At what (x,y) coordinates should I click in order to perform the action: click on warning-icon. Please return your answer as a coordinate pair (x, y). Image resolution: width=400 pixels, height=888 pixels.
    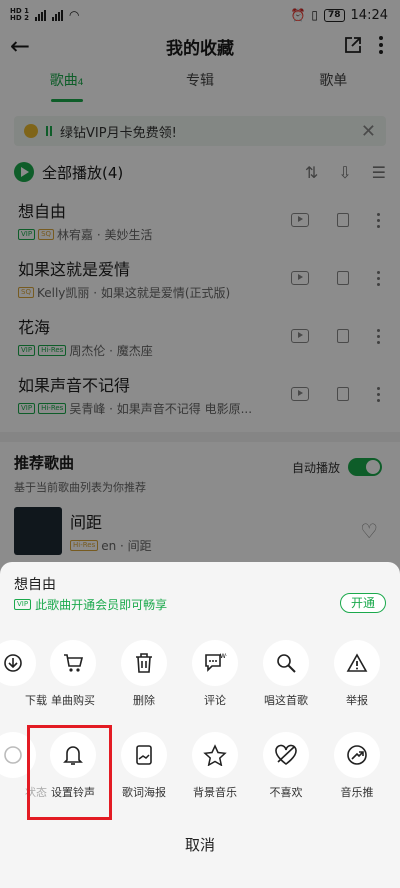
    Looking at the image, I should click on (357, 663).